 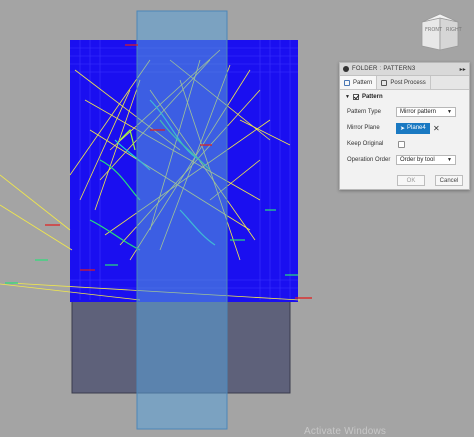 What do you see at coordinates (347, 82) in the screenshot?
I see `pattern-tab-icon` at bounding box center [347, 82].